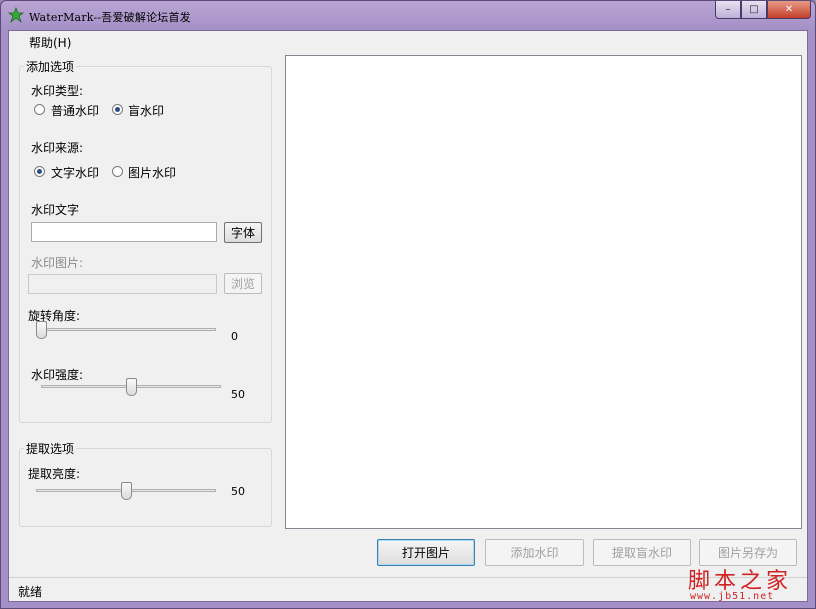 The height and width of the screenshot is (609, 816). I want to click on watermark-text-label: 水印文字, so click(55, 210).